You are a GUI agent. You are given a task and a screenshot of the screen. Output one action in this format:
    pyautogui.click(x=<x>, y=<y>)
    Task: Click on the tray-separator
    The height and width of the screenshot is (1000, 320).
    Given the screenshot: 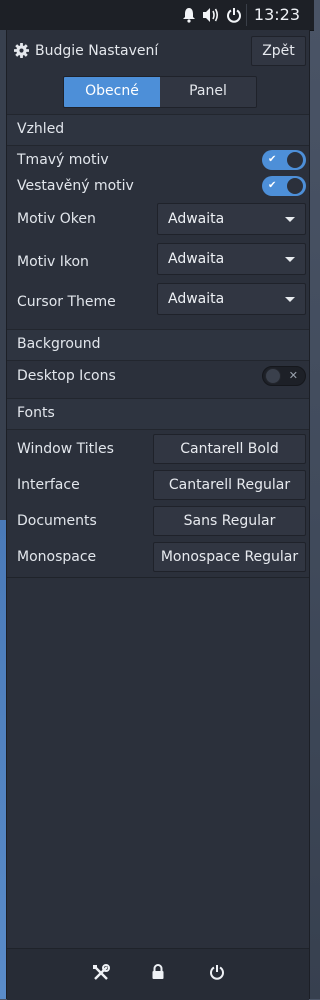 What is the action you would take?
    pyautogui.click(x=246, y=15)
    